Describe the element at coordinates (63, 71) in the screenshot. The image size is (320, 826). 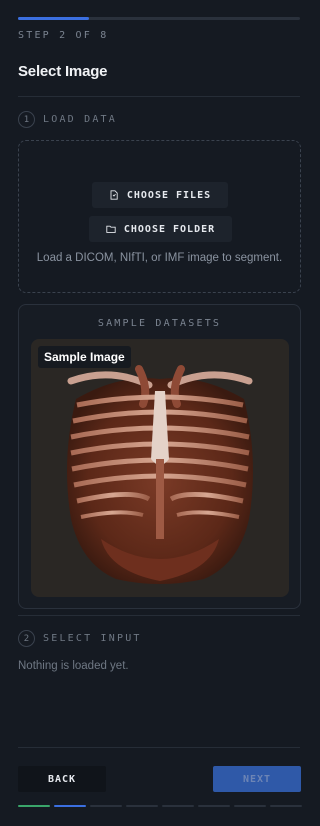
I see `page-title: Select Image` at that location.